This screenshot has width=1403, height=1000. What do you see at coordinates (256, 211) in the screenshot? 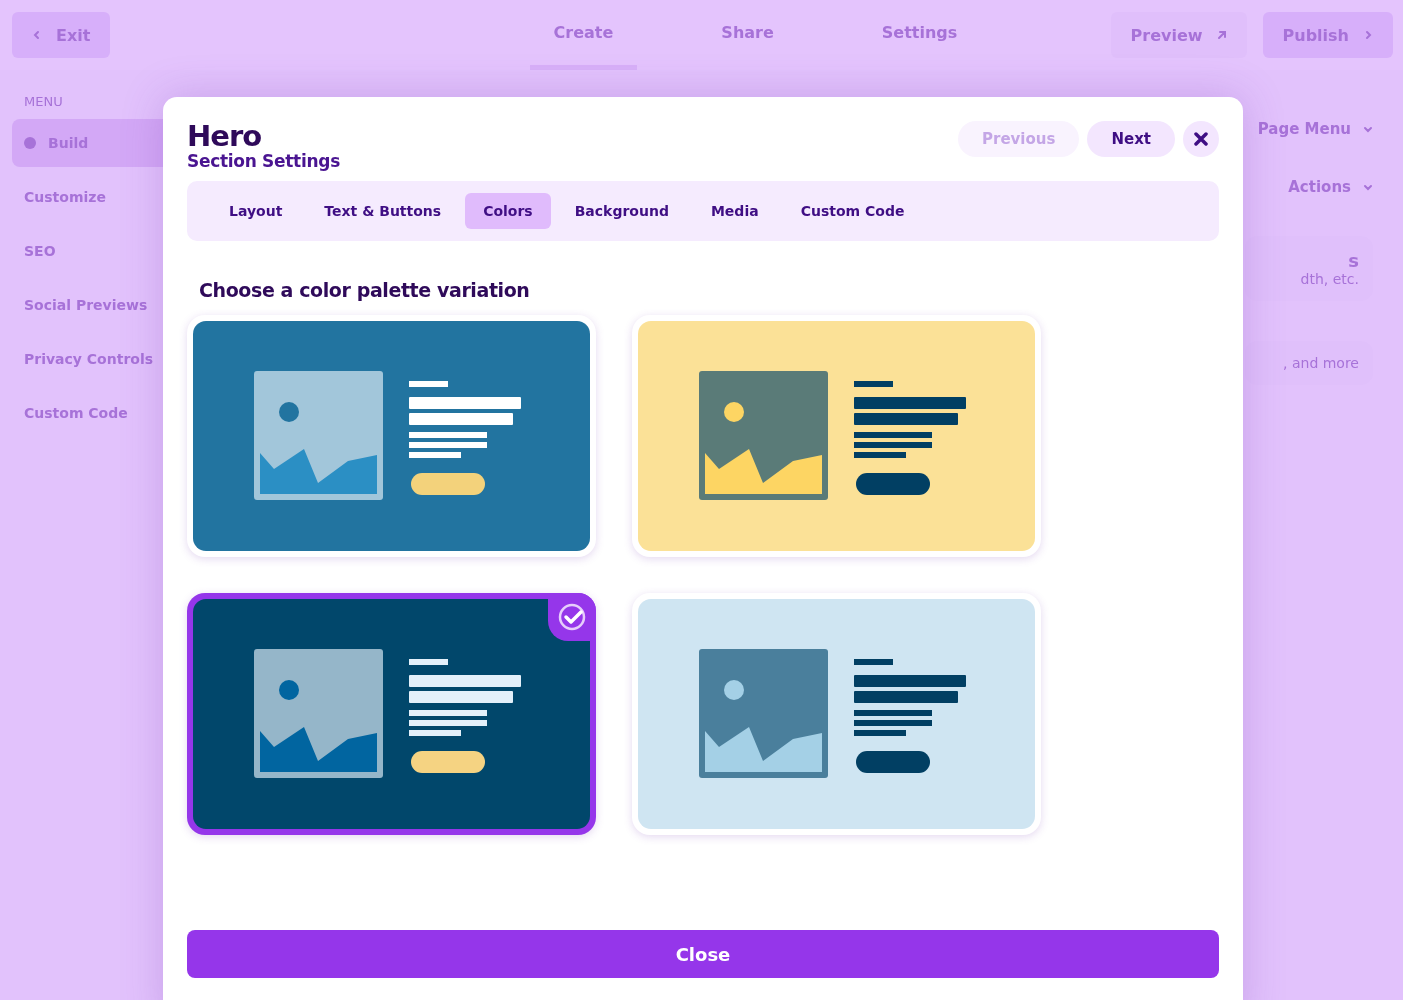
I see `section-tab: Layout` at bounding box center [256, 211].